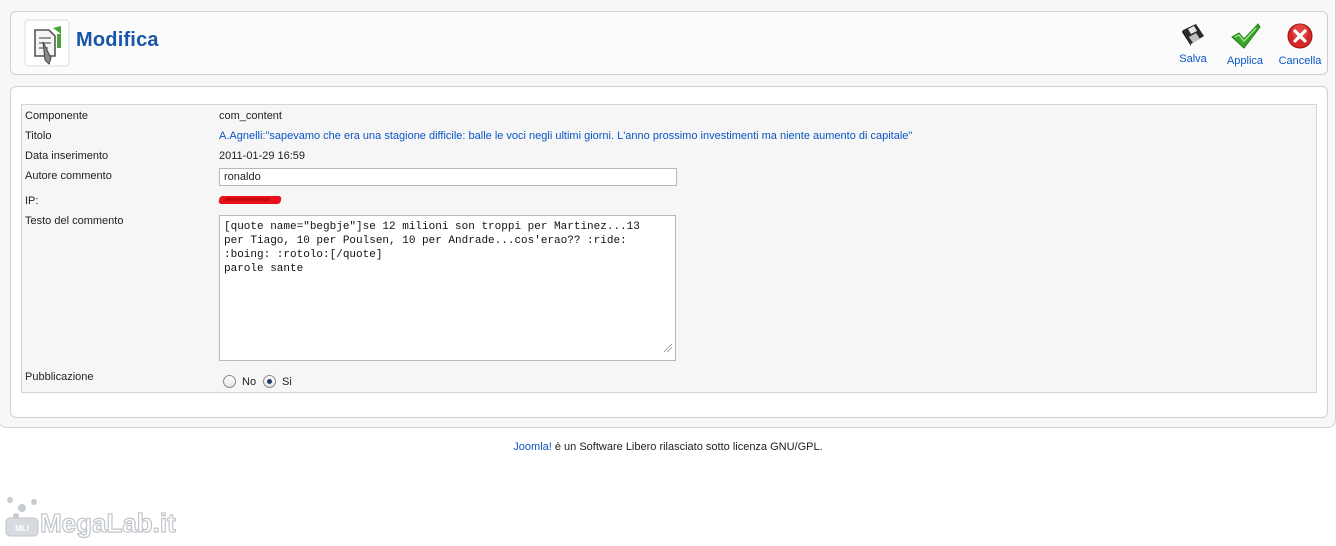 The width and height of the screenshot is (1336, 546). Describe the element at coordinates (108, 523) in the screenshot. I see `watermark-text: MegaLab.it` at that location.